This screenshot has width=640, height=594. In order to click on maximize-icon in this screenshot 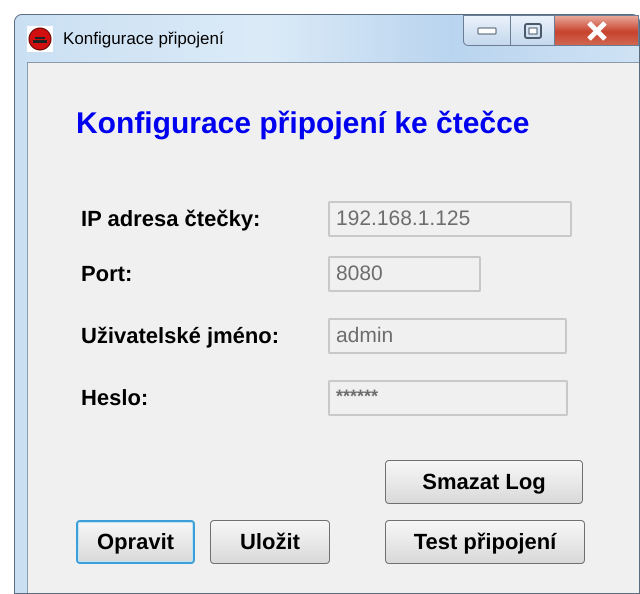, I will do `click(532, 31)`.